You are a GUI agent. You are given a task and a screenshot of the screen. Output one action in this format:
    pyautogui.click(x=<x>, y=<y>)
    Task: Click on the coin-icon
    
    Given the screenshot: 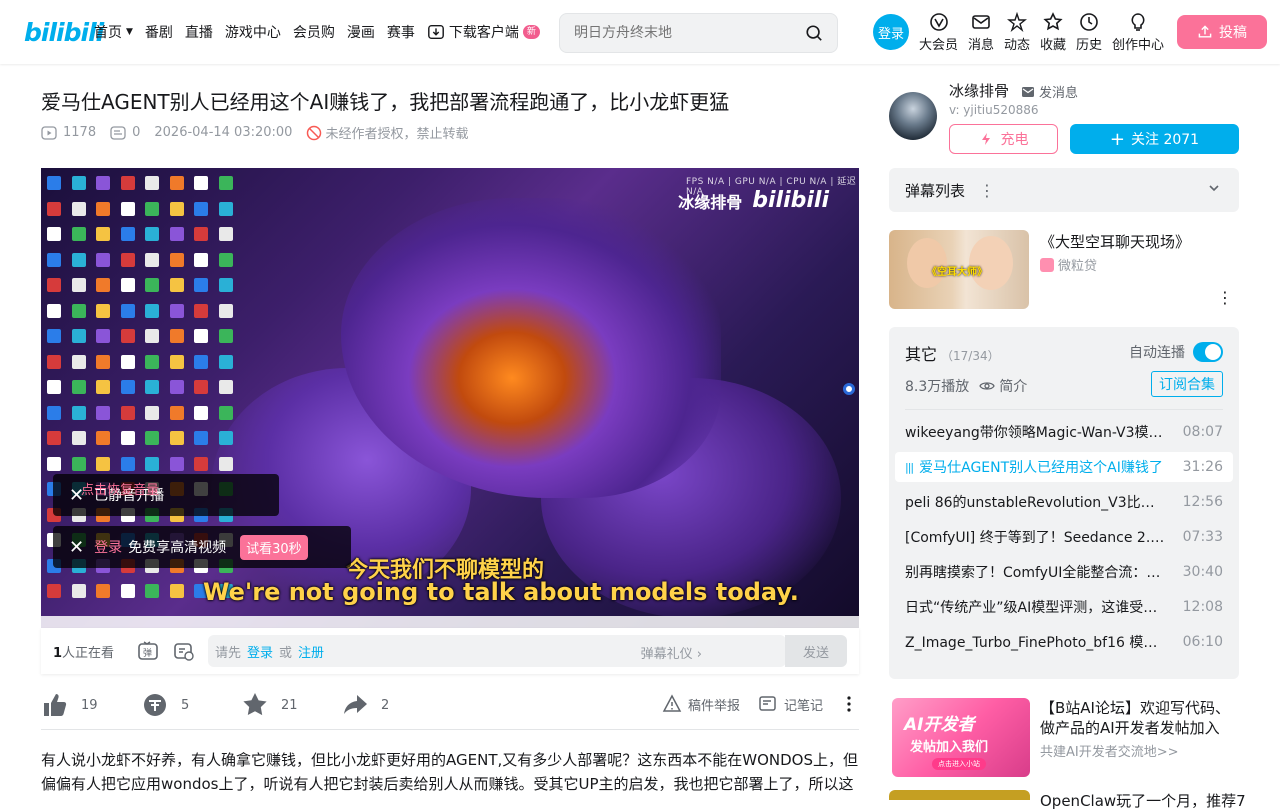 What is the action you would take?
    pyautogui.click(x=155, y=705)
    